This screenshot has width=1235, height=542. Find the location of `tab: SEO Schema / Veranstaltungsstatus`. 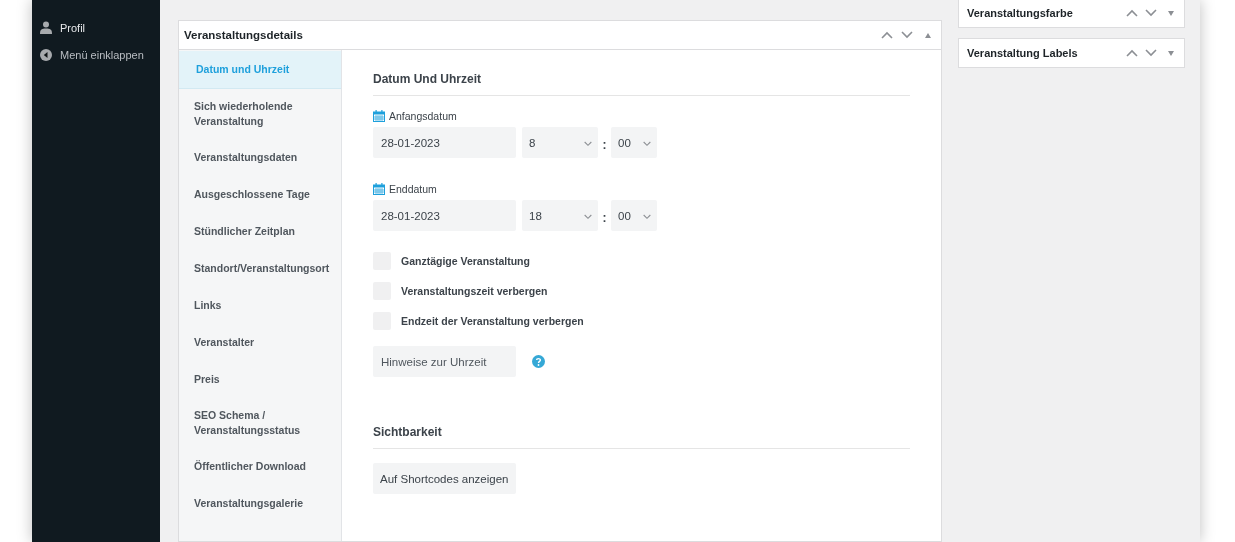

tab: SEO Schema / Veranstaltungsstatus is located at coordinates (260, 423).